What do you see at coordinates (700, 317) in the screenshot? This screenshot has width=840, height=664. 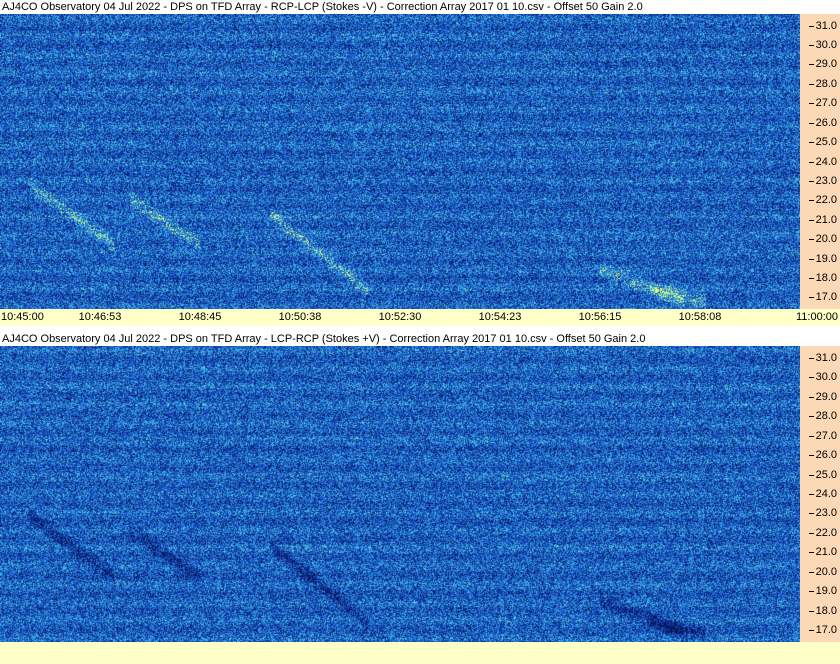 I see `x-tick-label: 10:58:08` at bounding box center [700, 317].